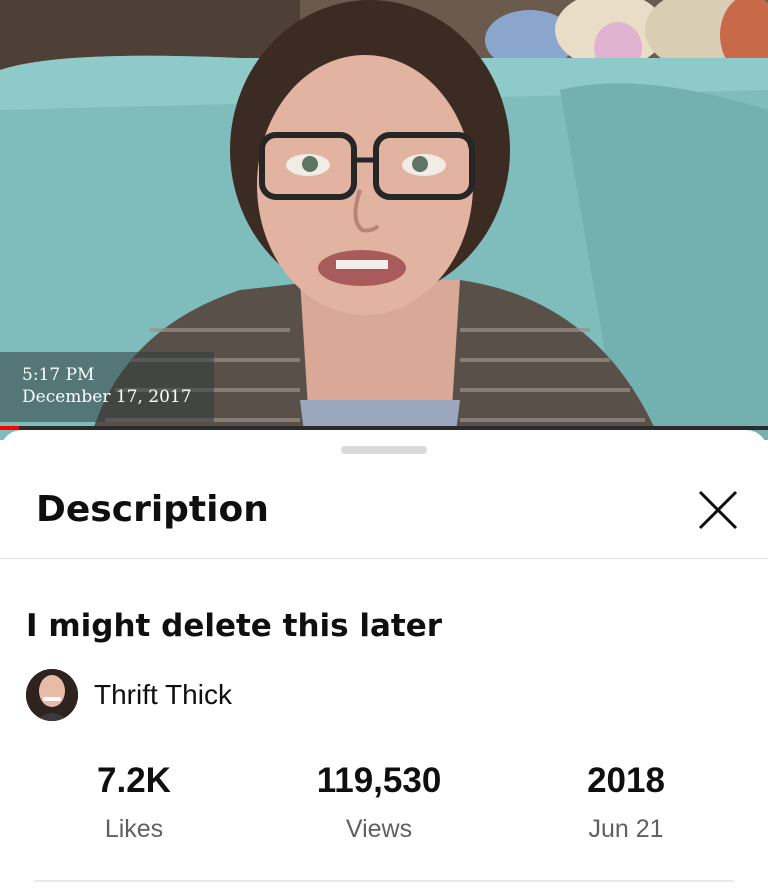  Describe the element at coordinates (134, 802) in the screenshot. I see `likes-stat: 7.2K Likes` at that location.